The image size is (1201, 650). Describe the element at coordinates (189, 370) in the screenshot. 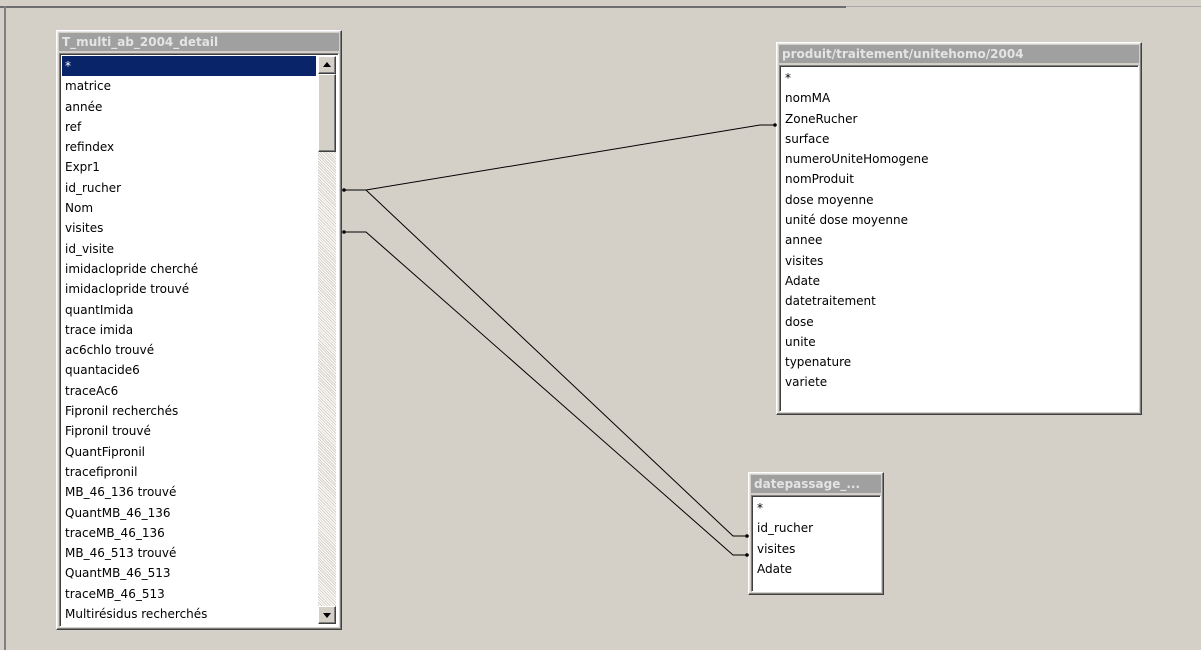

I see `field-item-quantacide6: quantacide6` at that location.